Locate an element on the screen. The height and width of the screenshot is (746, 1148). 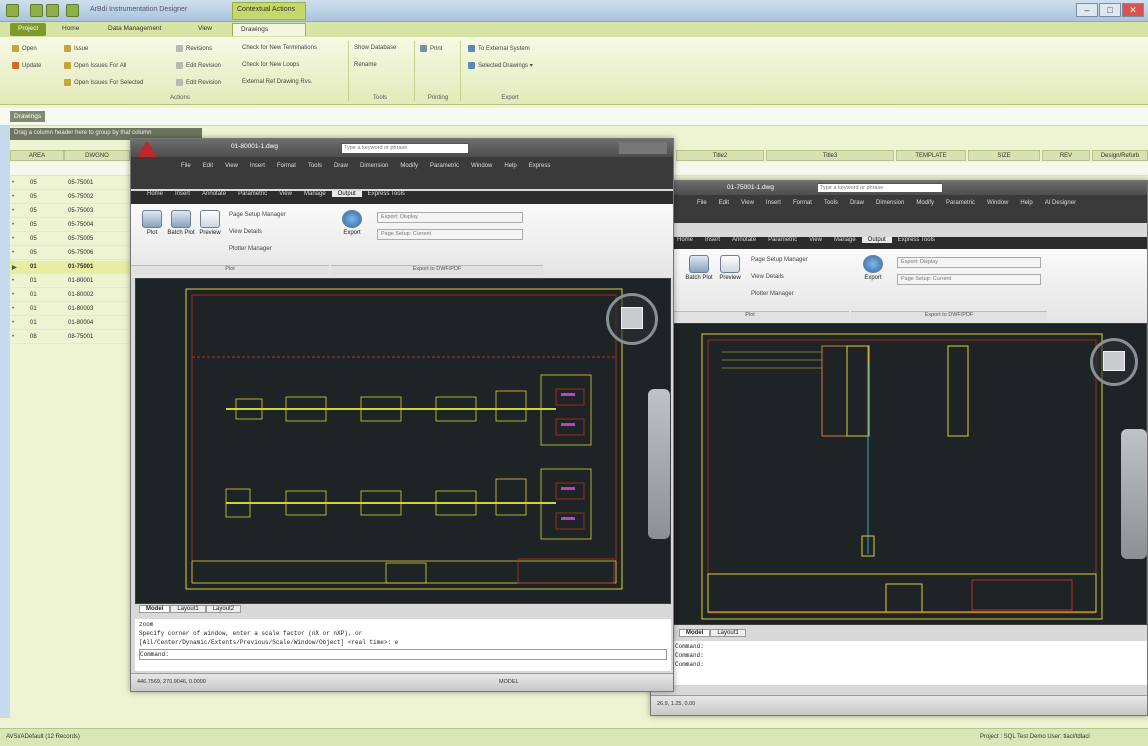
cad2-tab-item: Express Tools is located at coordinates (916, 240).